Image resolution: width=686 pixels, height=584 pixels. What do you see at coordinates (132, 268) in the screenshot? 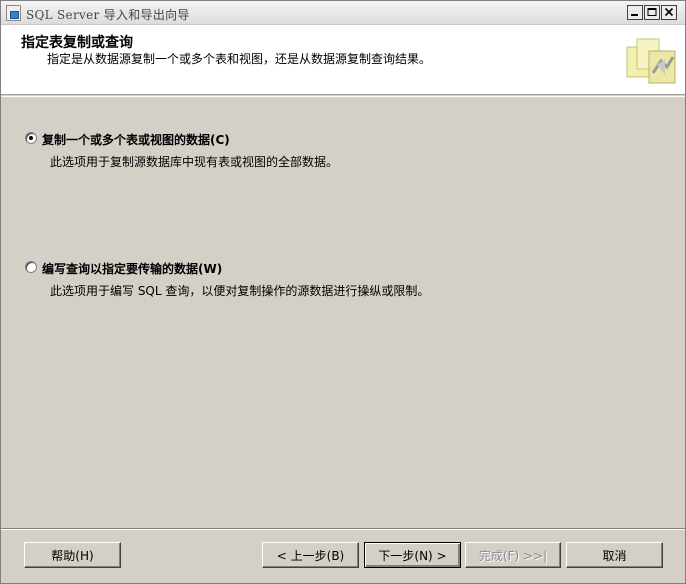
I see `write-query-label: 编写查询以指定要传输的数据(W)` at bounding box center [132, 268].